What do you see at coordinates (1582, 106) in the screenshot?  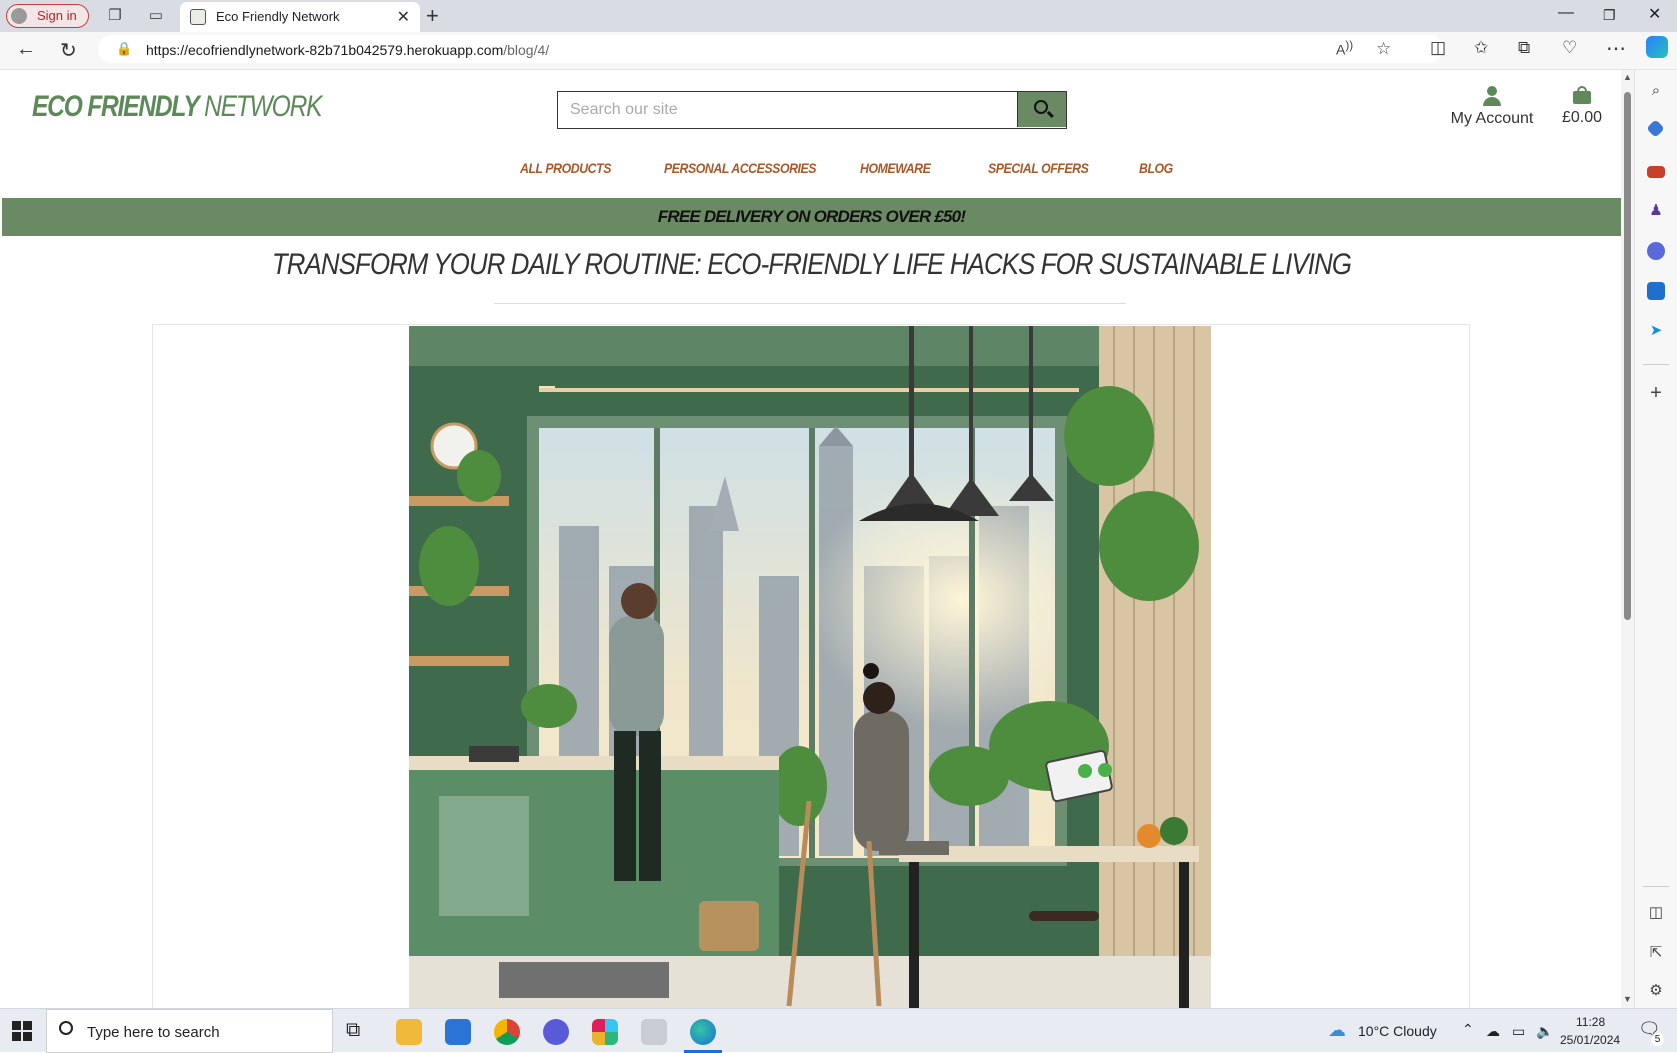 I see `cart-link: £0.00` at bounding box center [1582, 106].